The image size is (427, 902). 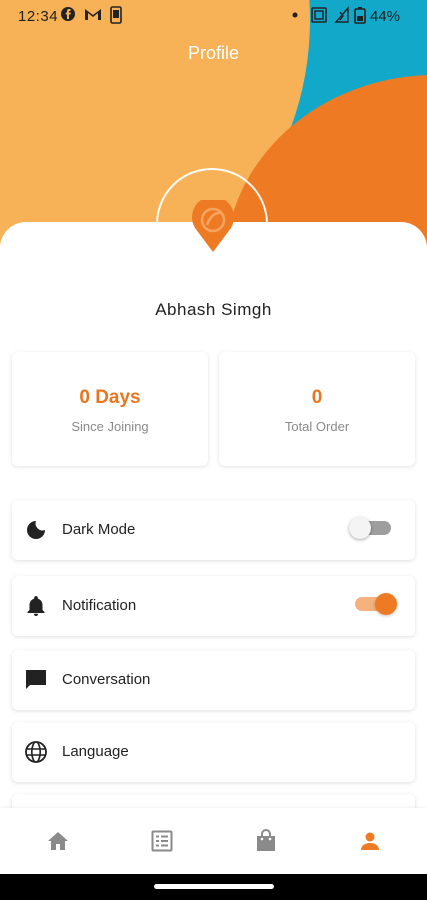 What do you see at coordinates (295, 15) in the screenshot?
I see `dot-icon` at bounding box center [295, 15].